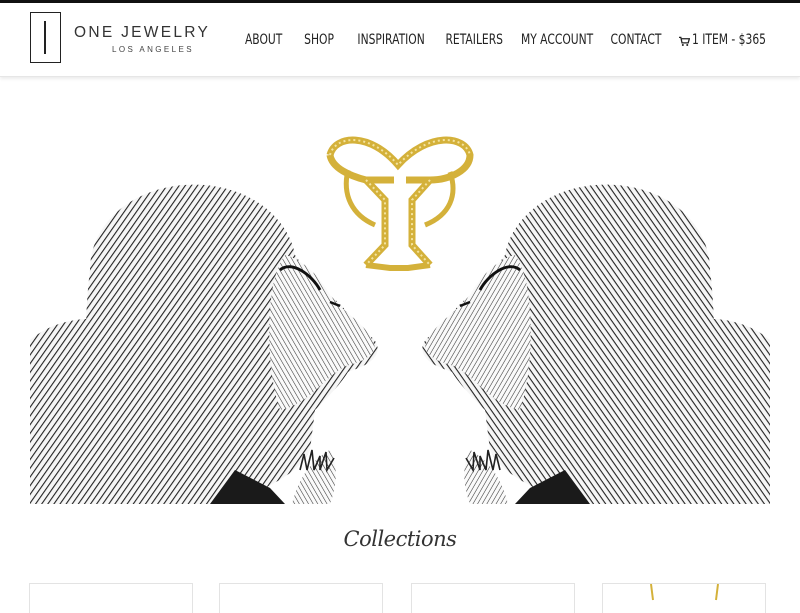 The height and width of the screenshot is (613, 800). I want to click on gold-ring-illustration, so click(400, 203).